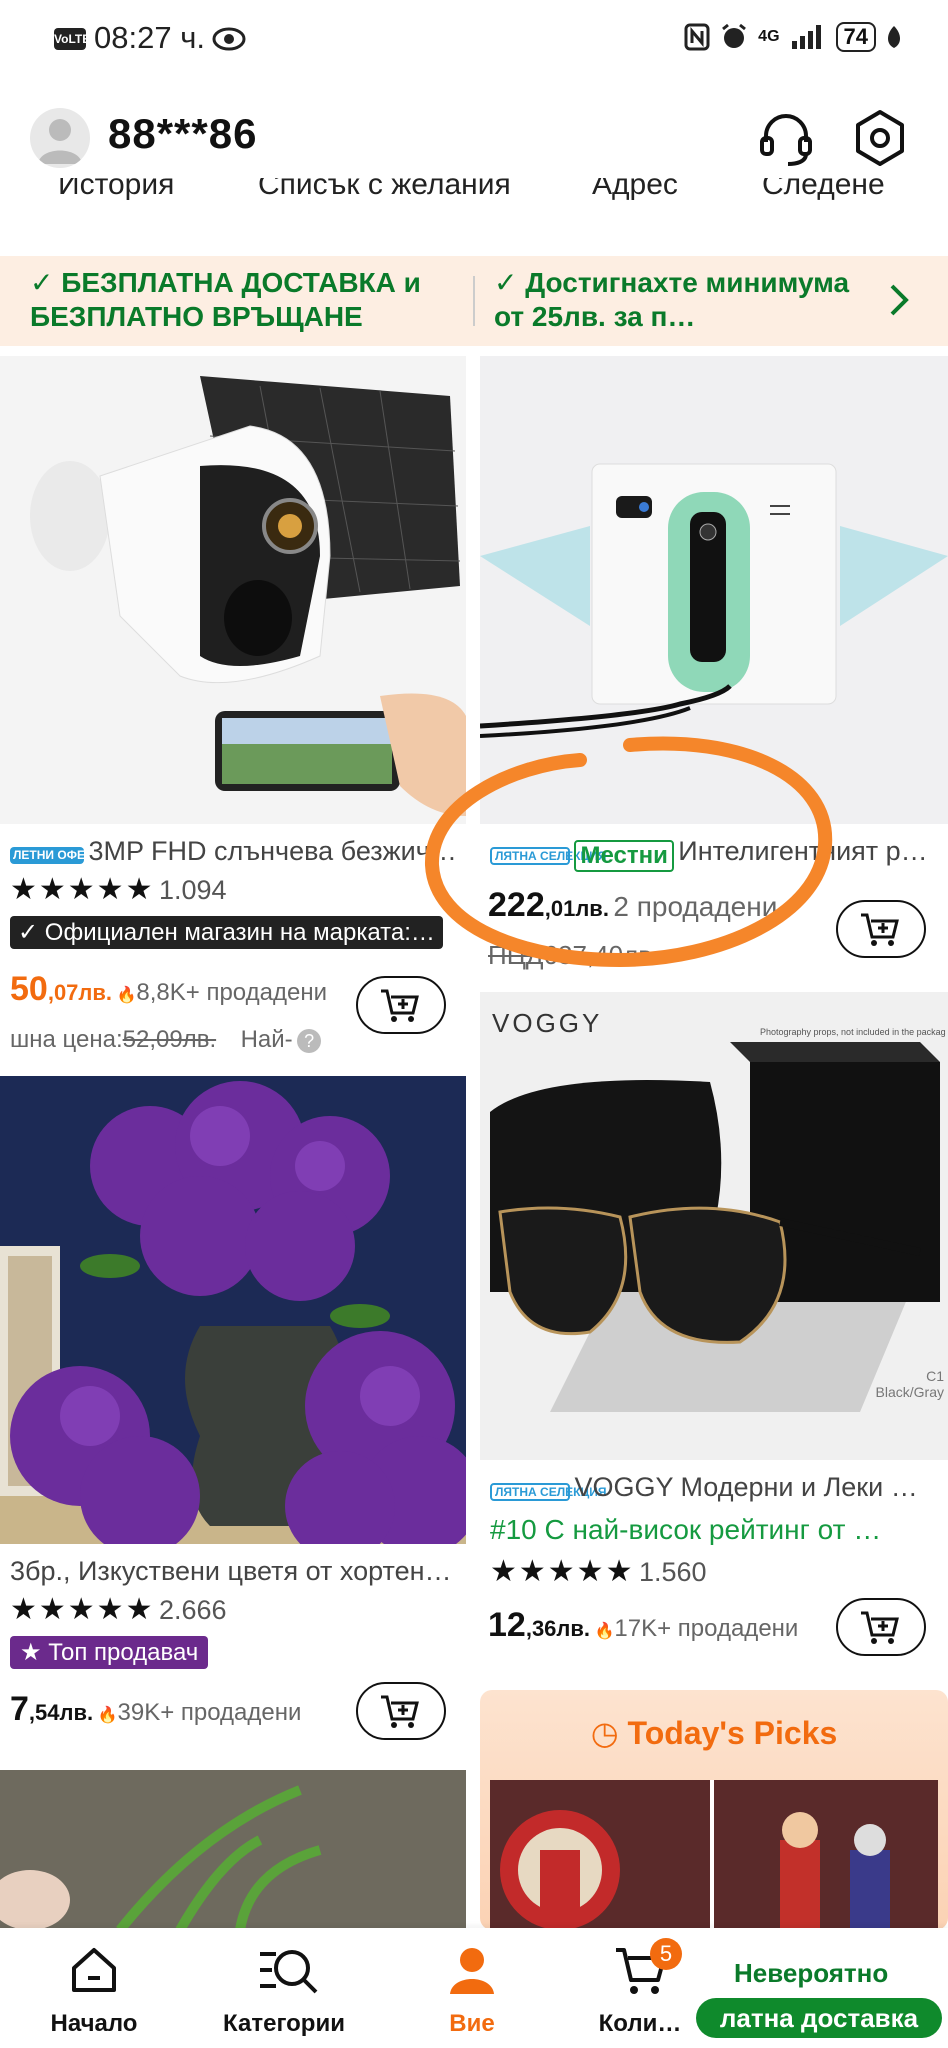 Image resolution: width=948 pixels, height=2048 pixels. I want to click on flame-icon: 🔥, so click(107, 1715).